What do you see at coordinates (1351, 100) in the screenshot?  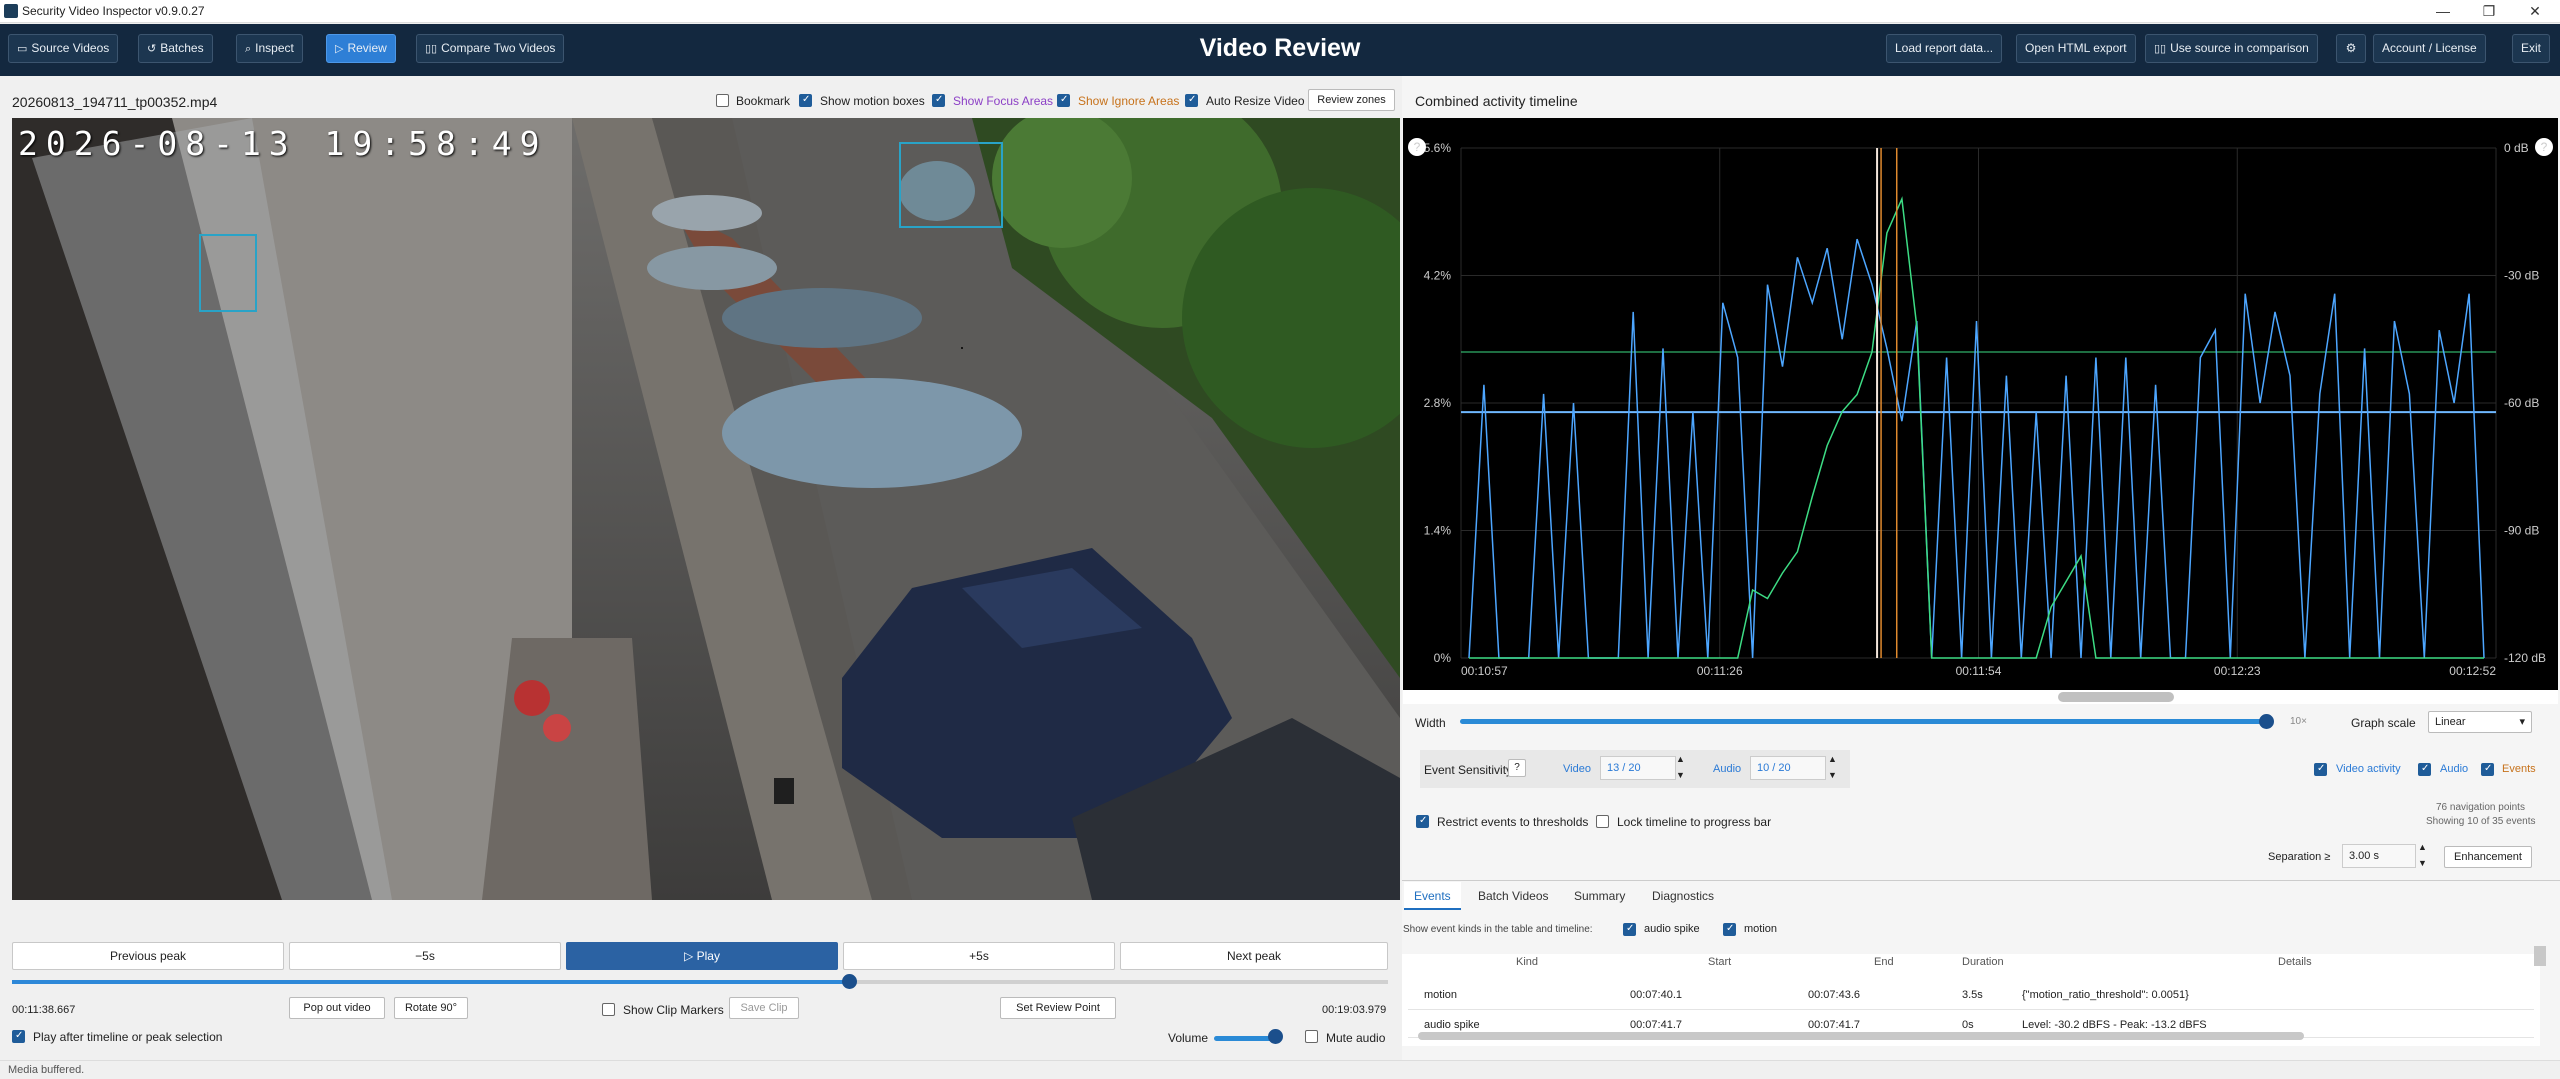 I see `review-zones-button: Review zones` at bounding box center [1351, 100].